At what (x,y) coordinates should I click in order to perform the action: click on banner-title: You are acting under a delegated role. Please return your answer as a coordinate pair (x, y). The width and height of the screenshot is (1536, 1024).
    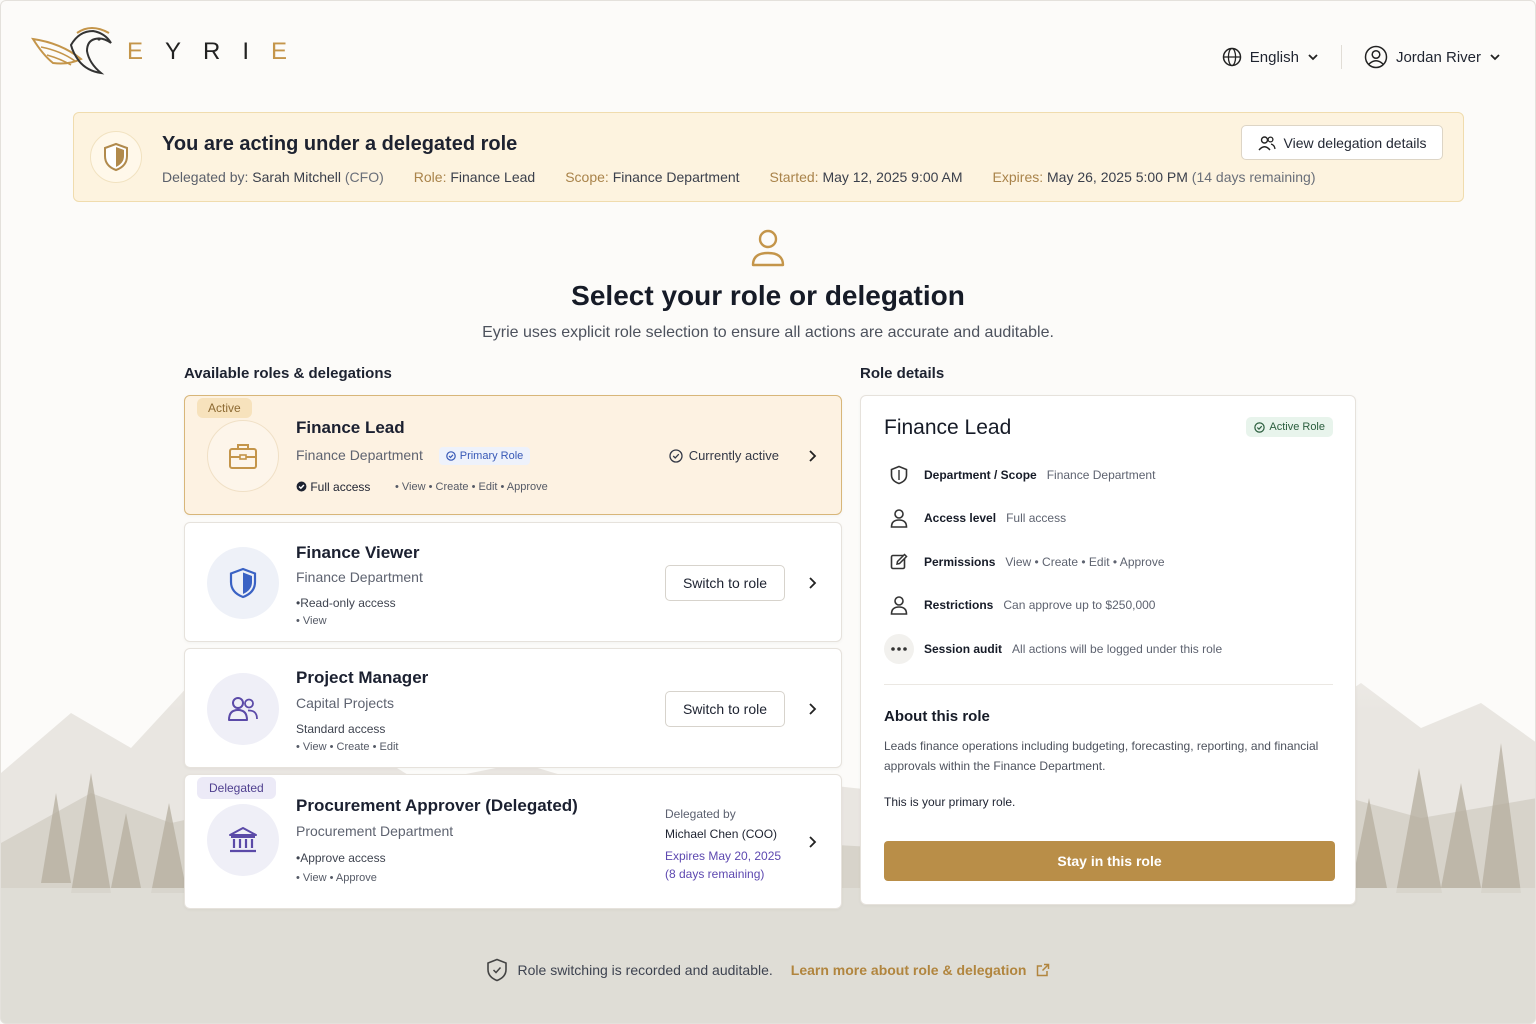
    Looking at the image, I should click on (340, 144).